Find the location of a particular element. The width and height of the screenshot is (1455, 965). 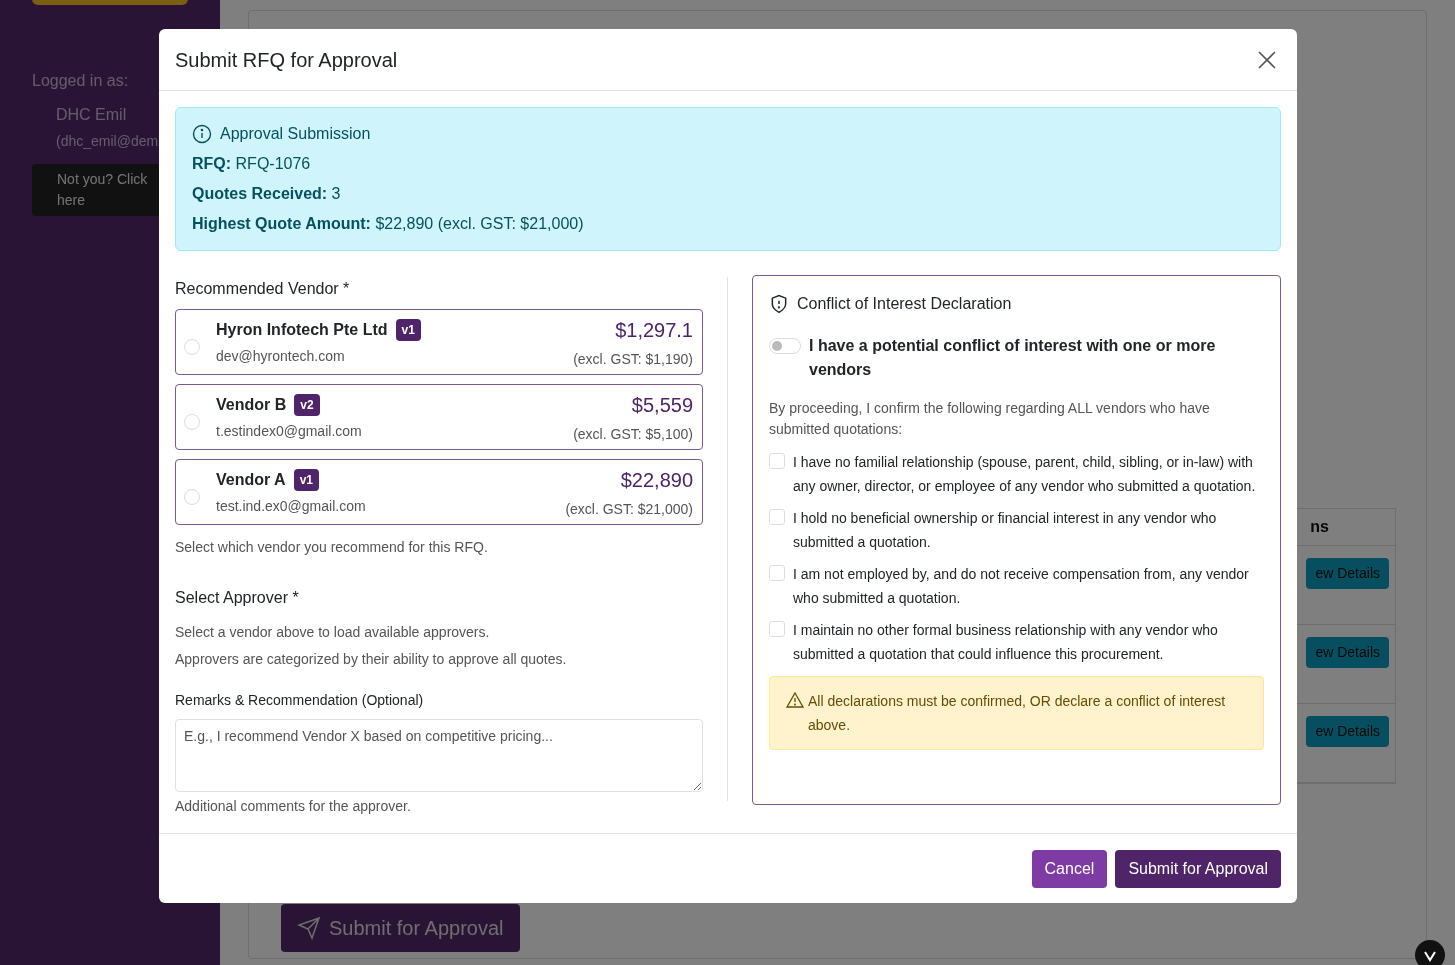

vendor-name: Hyron Infotech Pte Ltd is located at coordinates (302, 329).